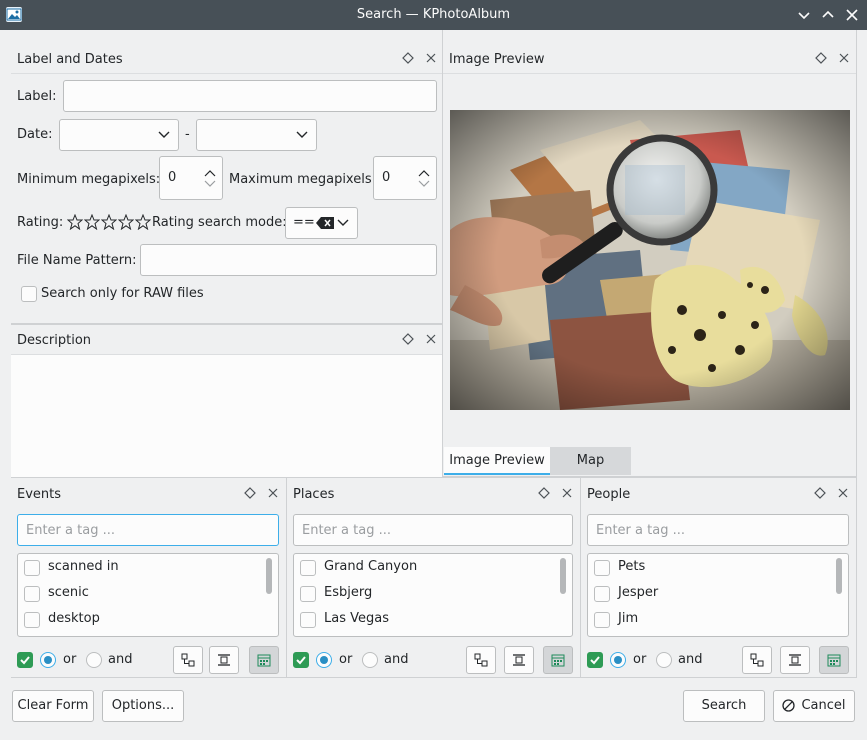  I want to click on tag-list: scanned in scenic desktop, so click(148, 595).